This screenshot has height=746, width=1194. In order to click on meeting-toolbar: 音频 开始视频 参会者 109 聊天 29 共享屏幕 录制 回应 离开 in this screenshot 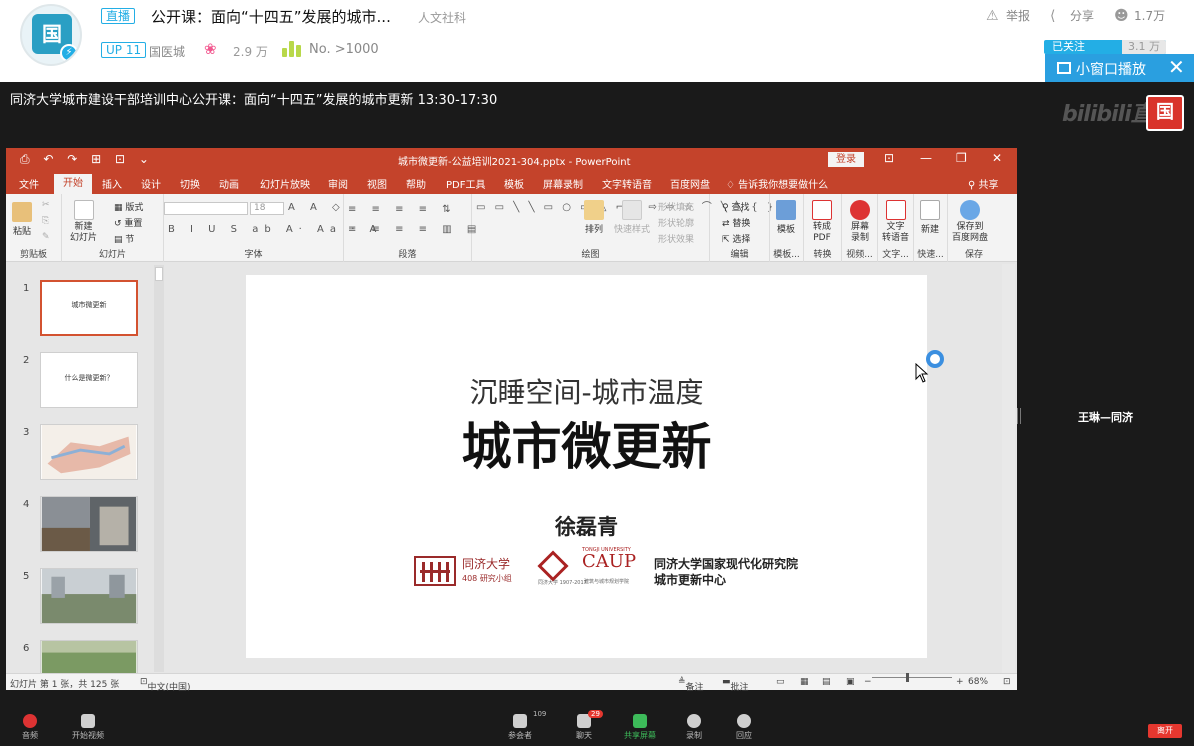, I will do `click(597, 728)`.